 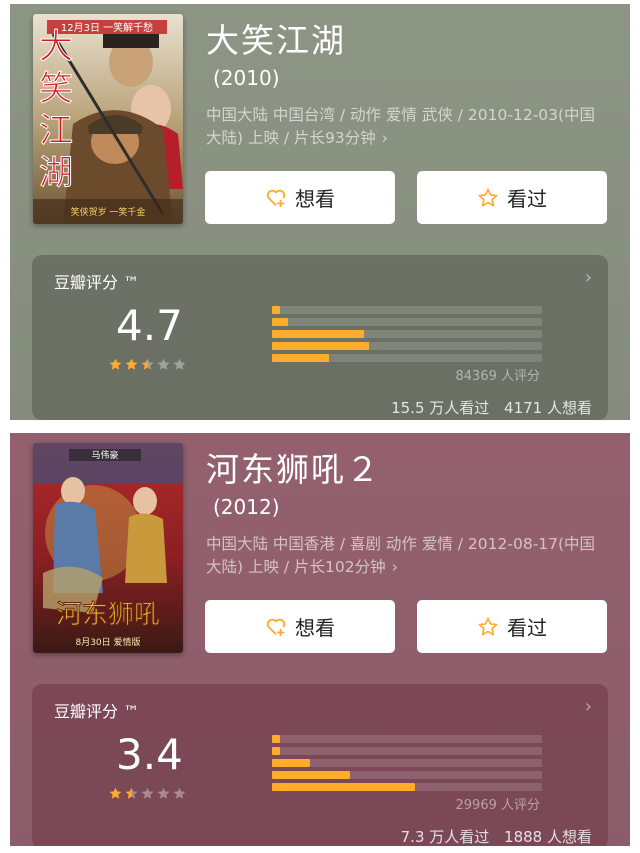 I want to click on movie-year: (2010), so click(x=246, y=78).